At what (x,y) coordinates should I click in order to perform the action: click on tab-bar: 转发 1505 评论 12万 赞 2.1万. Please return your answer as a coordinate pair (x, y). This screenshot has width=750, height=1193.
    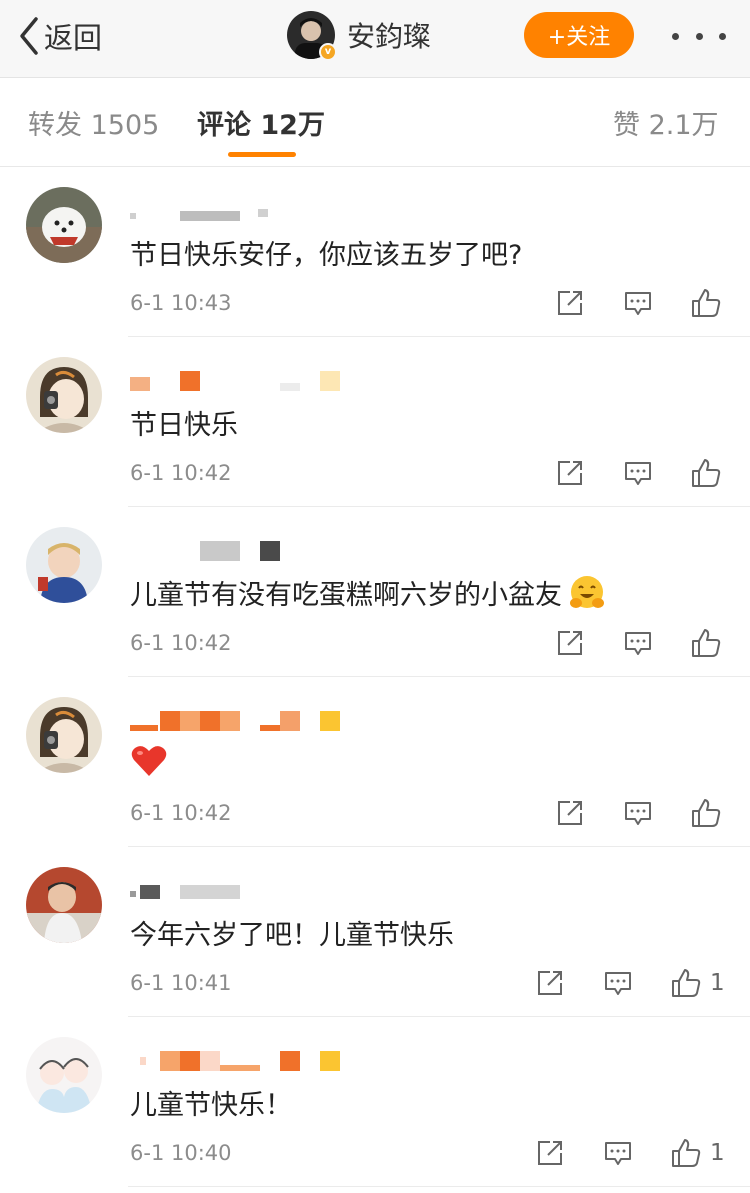
    Looking at the image, I should click on (375, 123).